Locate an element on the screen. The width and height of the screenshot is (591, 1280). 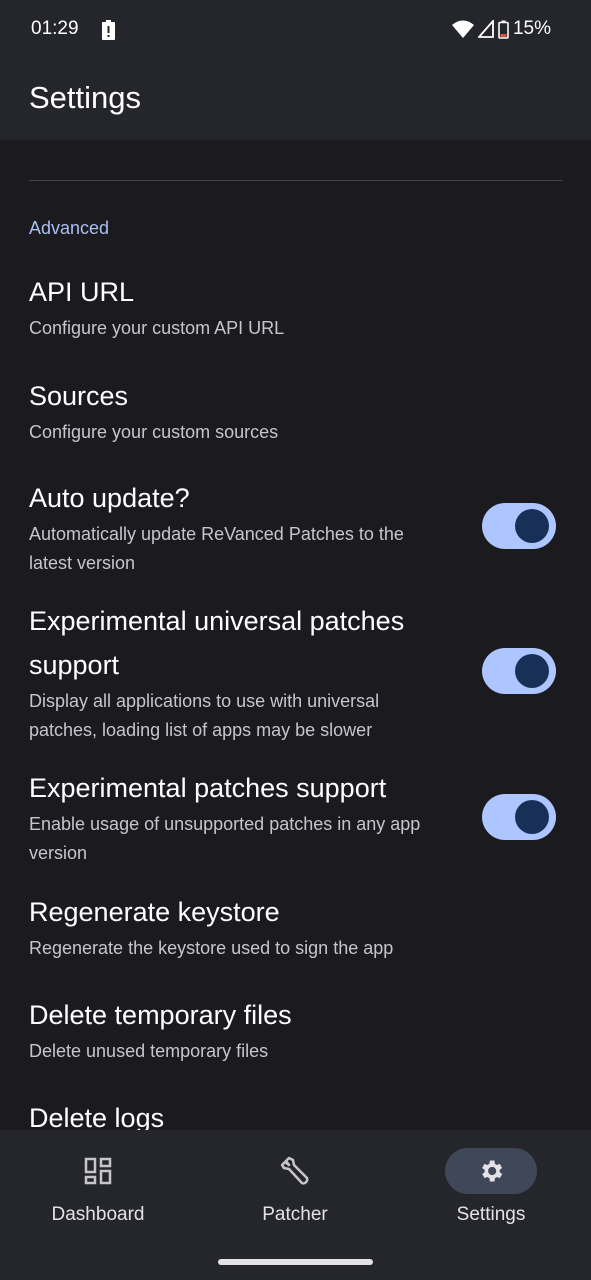
experimental-patches-toggle is located at coordinates (519, 817).